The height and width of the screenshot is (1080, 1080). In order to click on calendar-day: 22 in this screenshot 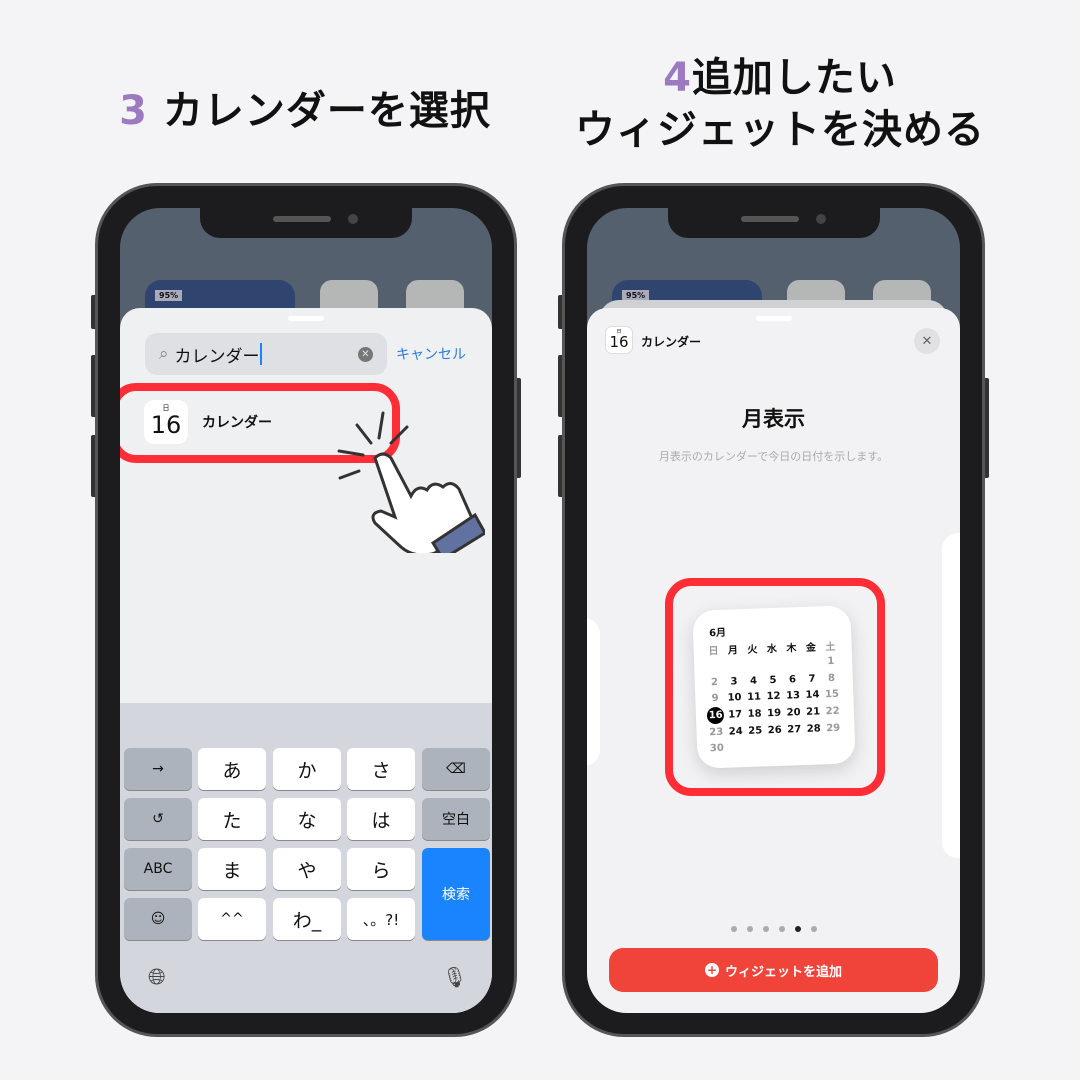, I will do `click(832, 711)`.